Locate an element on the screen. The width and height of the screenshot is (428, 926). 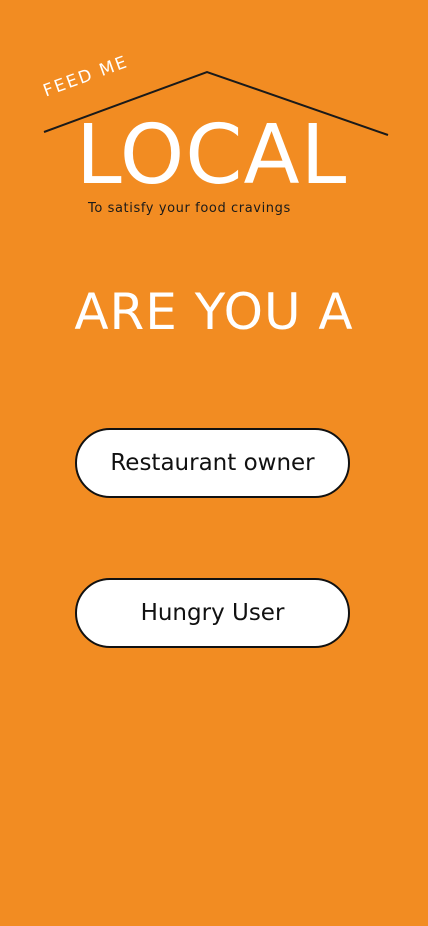
hungry-user-button: Hungry User is located at coordinates (212, 613).